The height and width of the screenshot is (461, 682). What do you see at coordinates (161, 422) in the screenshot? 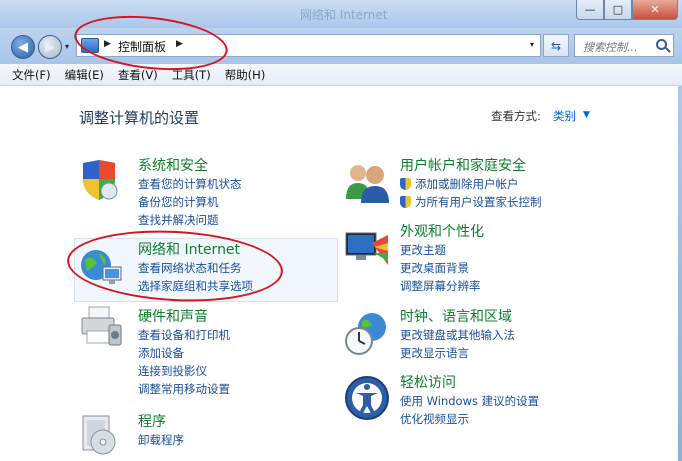
I see `category-title-programs: 程序` at bounding box center [161, 422].